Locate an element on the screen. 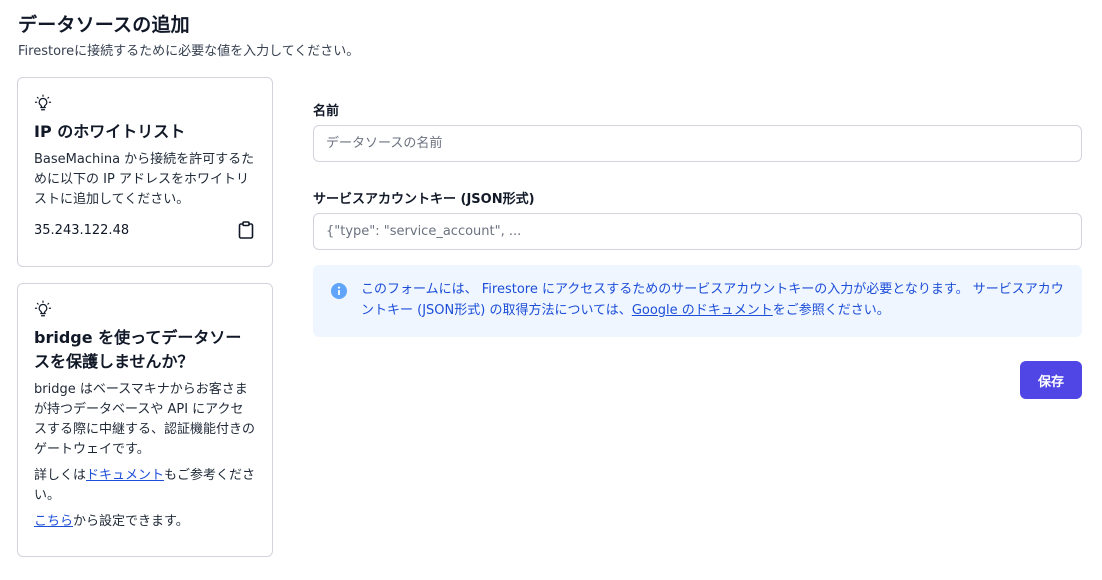 This screenshot has width=1102, height=580. bridge-docs-link: ドキュメント is located at coordinates (125, 475).